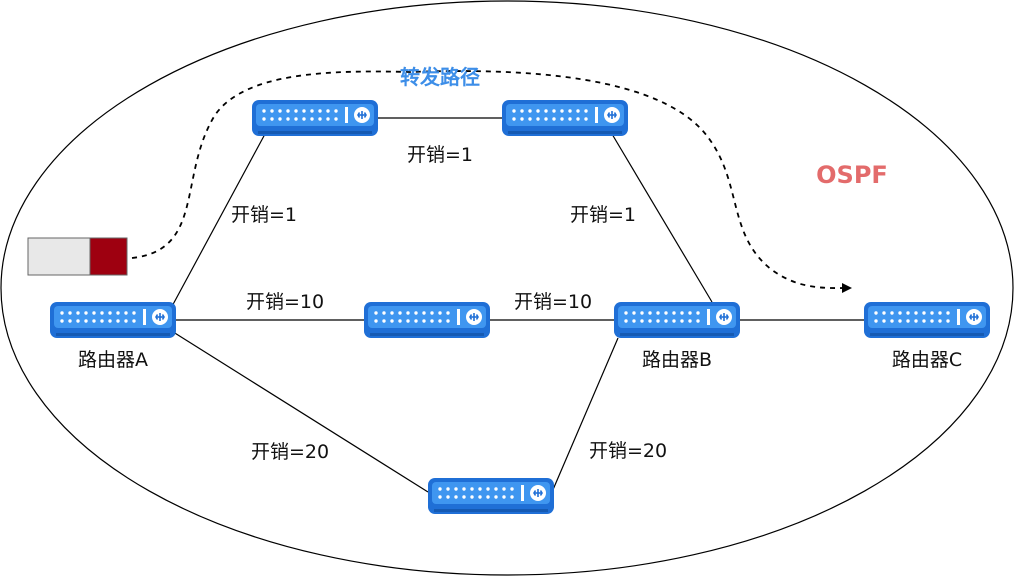 Image resolution: width=1015 pixels, height=577 pixels. I want to click on cost-label-top-left: 开销=1, so click(264, 215).